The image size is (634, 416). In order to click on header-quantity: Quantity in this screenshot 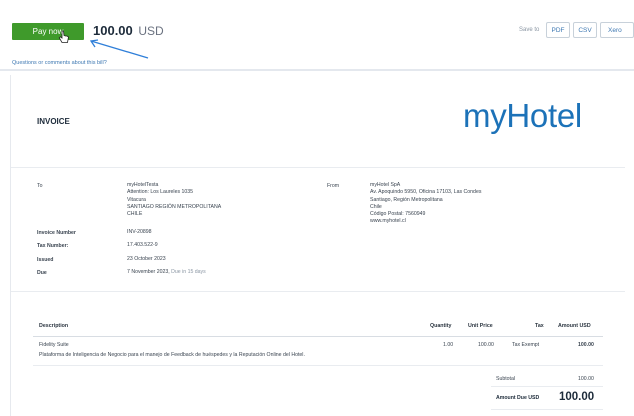, I will do `click(441, 326)`.